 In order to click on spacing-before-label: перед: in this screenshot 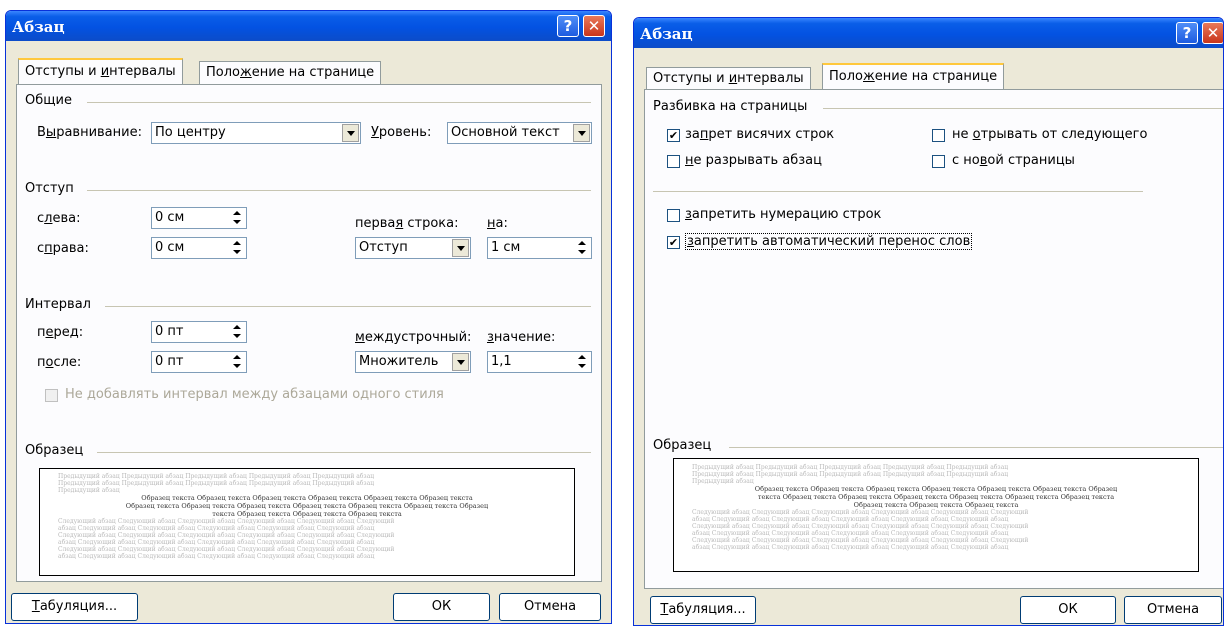, I will do `click(60, 332)`.